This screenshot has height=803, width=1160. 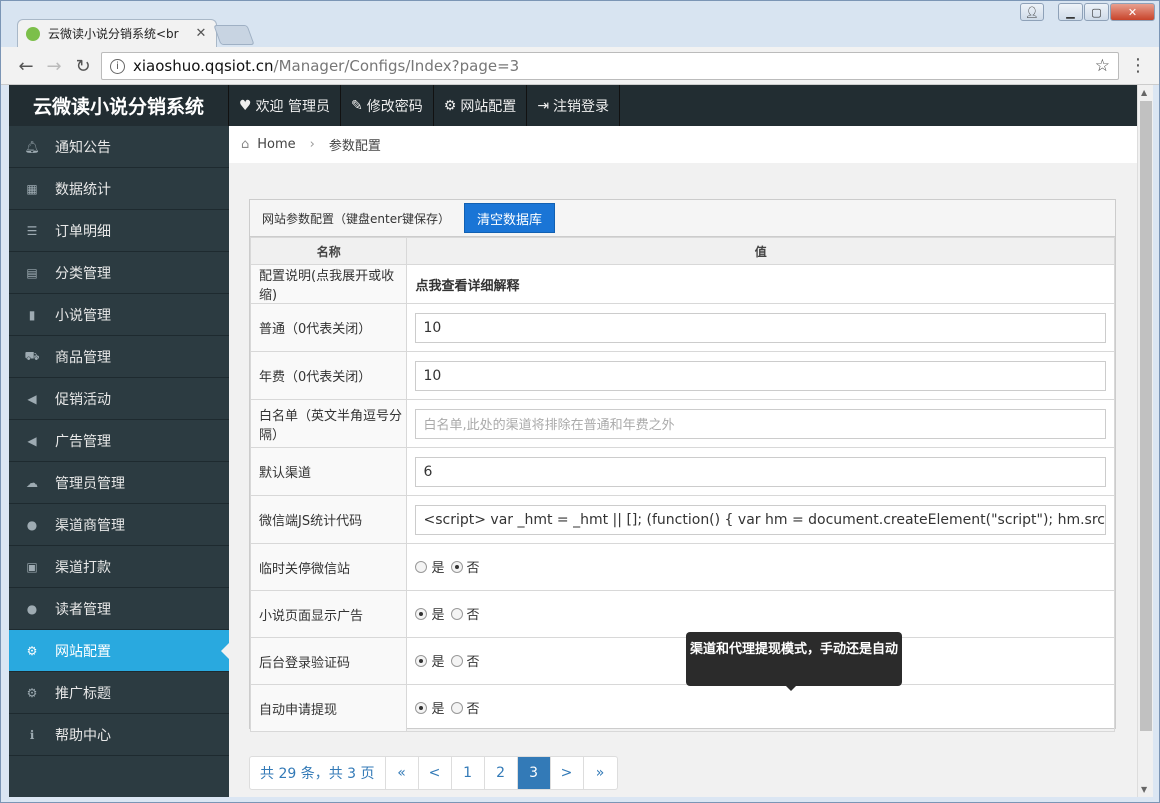 What do you see at coordinates (567, 773) in the screenshot?
I see `page-next-button: >` at bounding box center [567, 773].